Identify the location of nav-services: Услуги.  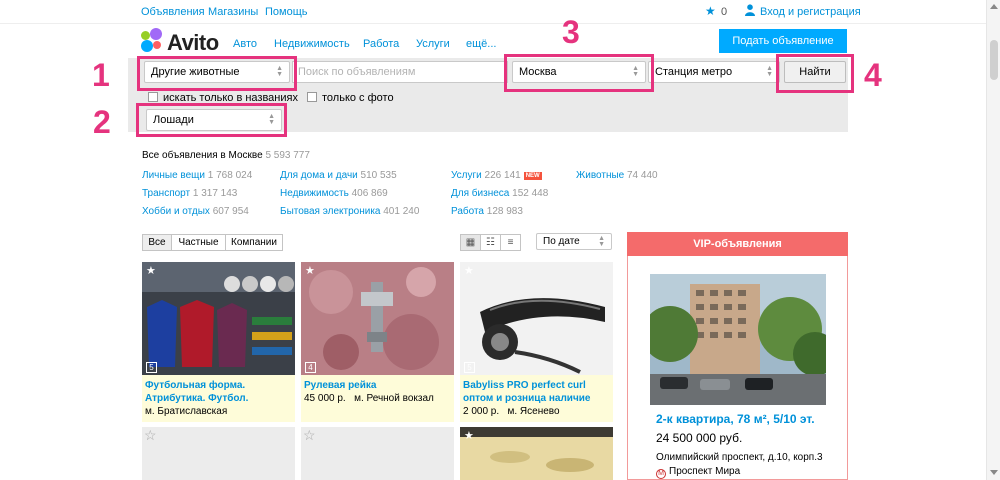
(433, 44).